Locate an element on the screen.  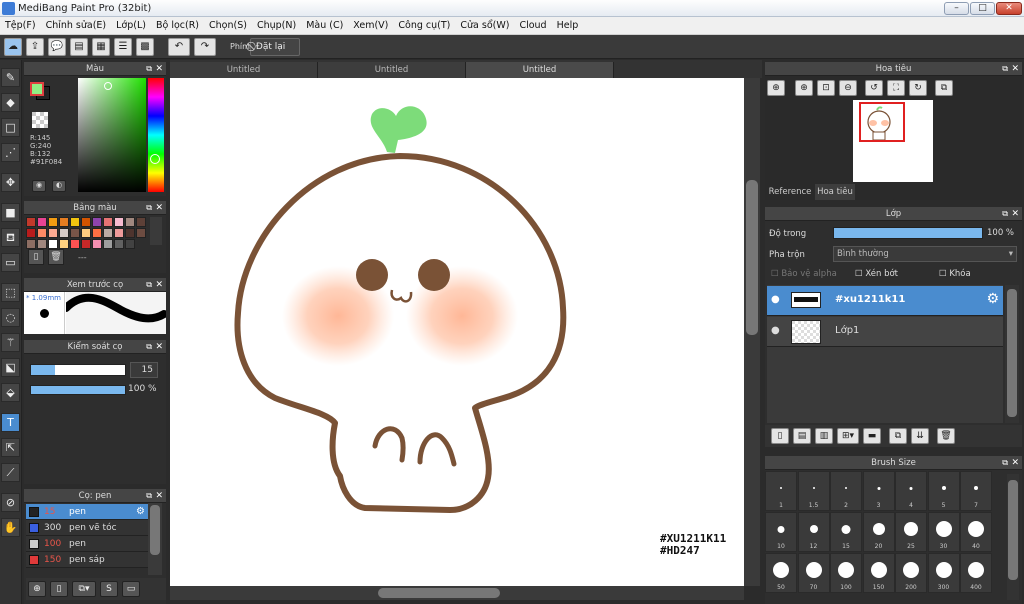
layer-list-scrollbar is located at coordinates (1012, 354).